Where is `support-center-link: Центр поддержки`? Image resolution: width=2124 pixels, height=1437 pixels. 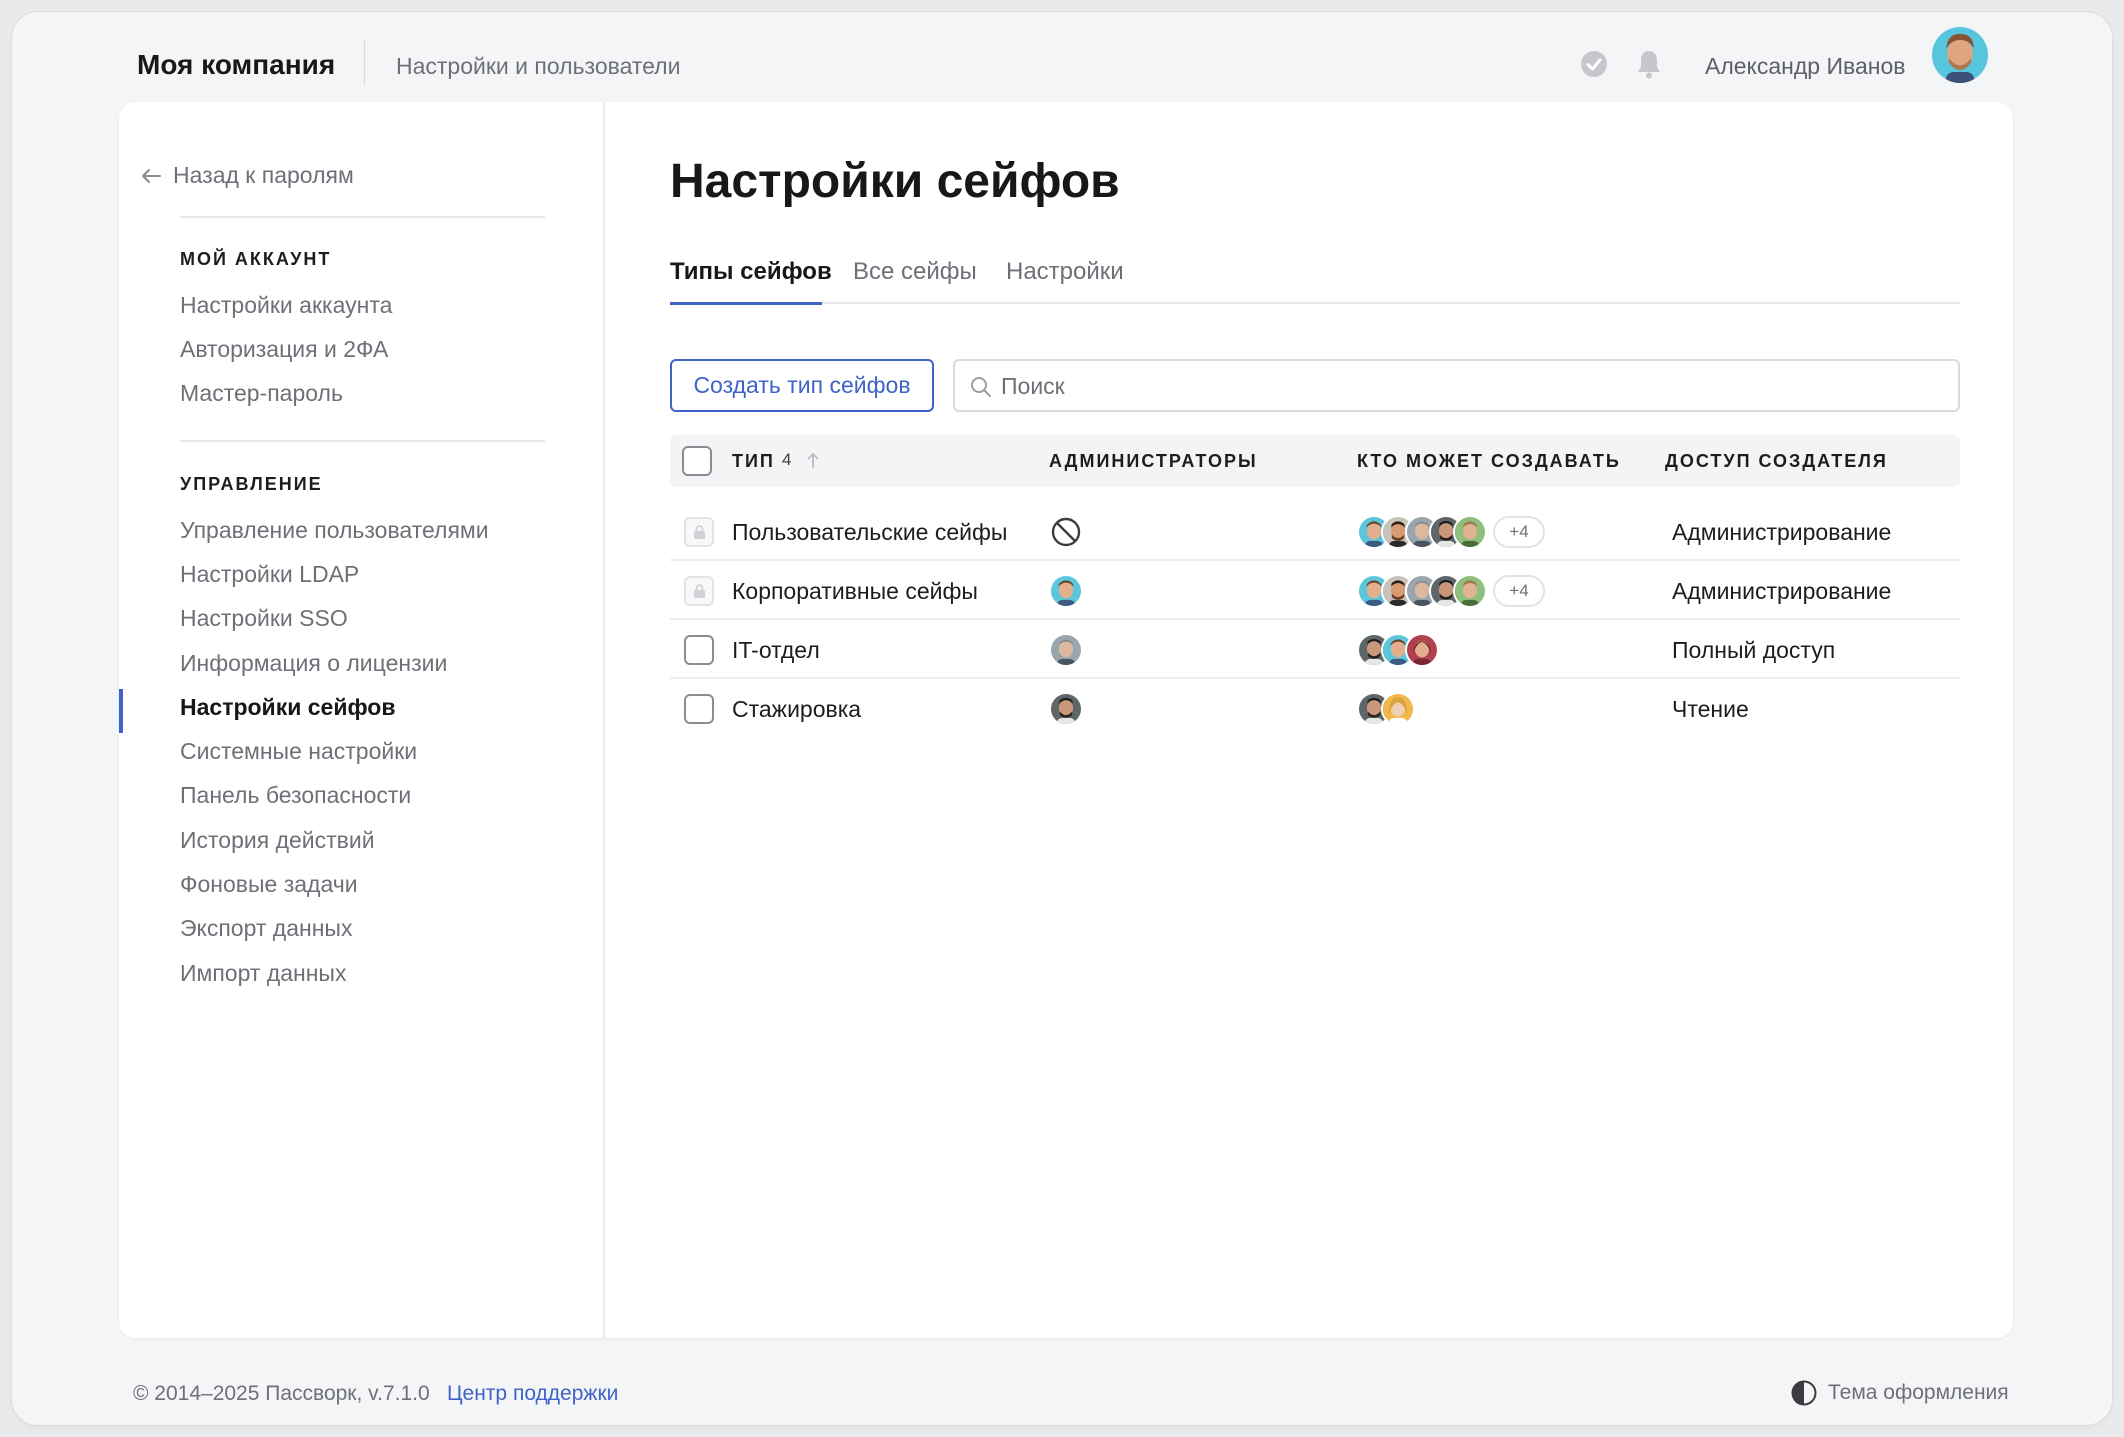
support-center-link: Центр поддержки is located at coordinates (532, 1394).